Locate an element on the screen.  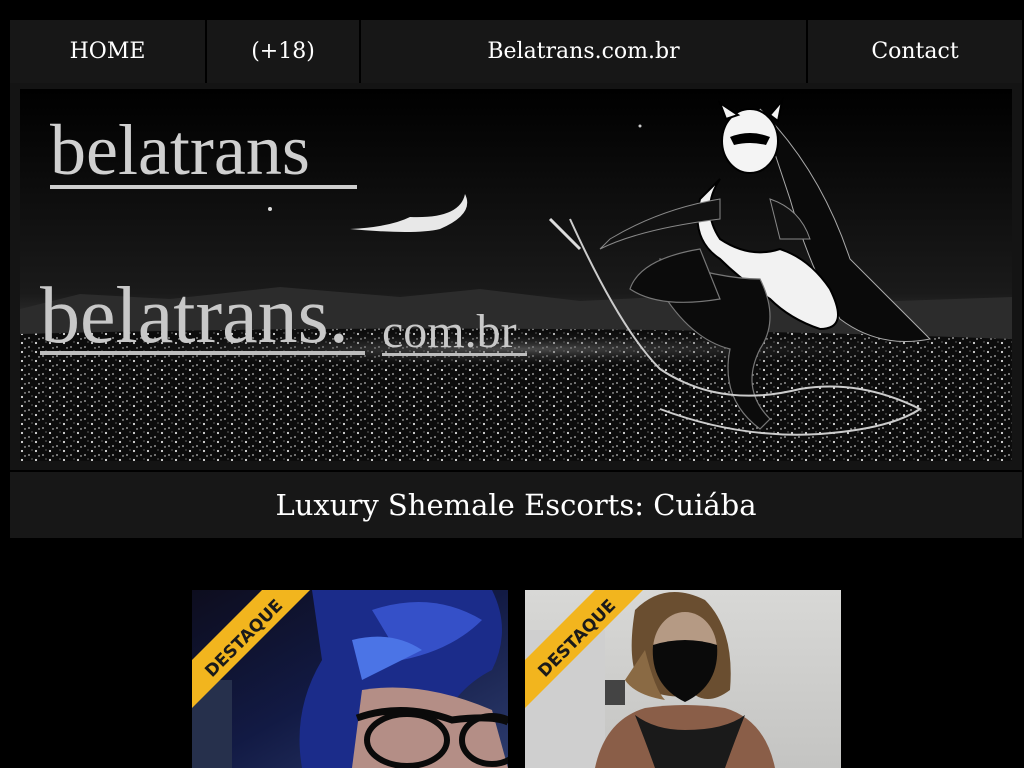
nav-site-link: Belatrans.com.br is located at coordinates (583, 51).